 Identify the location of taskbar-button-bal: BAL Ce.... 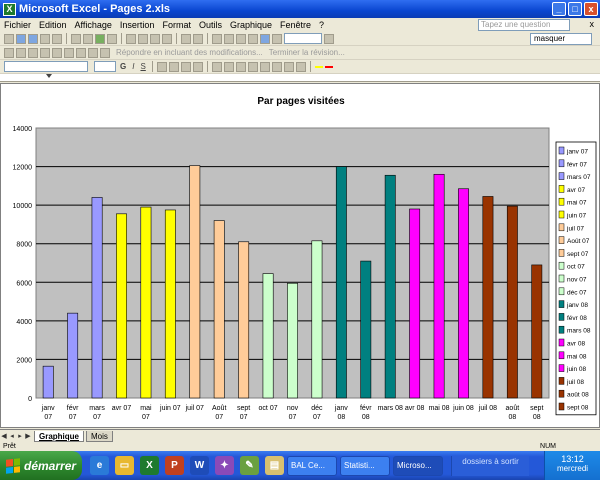
(312, 465).